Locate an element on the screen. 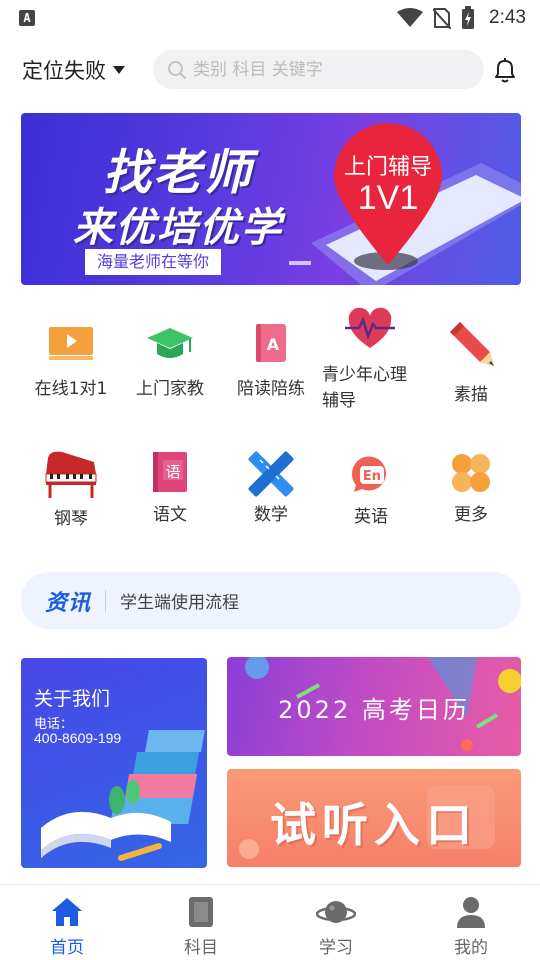 This screenshot has width=540, height=960. ruler-pencil-icon is located at coordinates (271, 474).